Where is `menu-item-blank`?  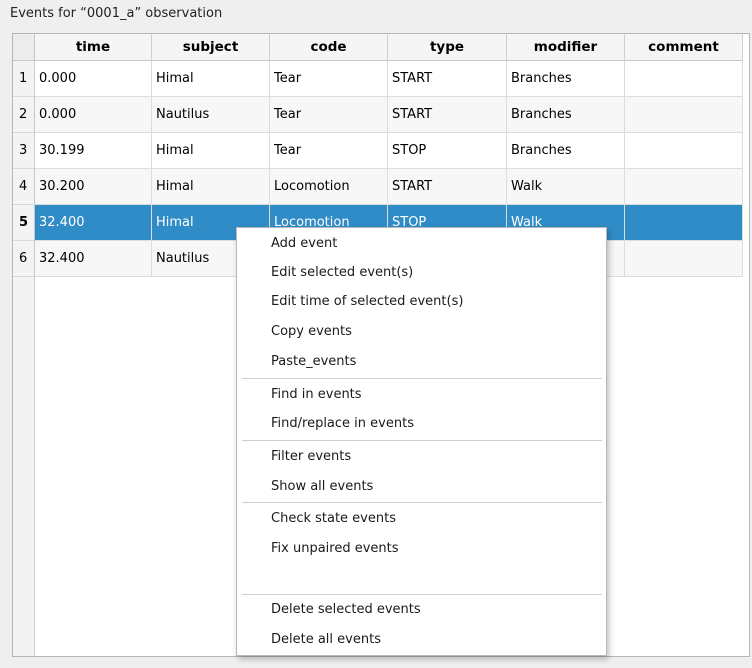
menu-item-blank is located at coordinates (421, 579).